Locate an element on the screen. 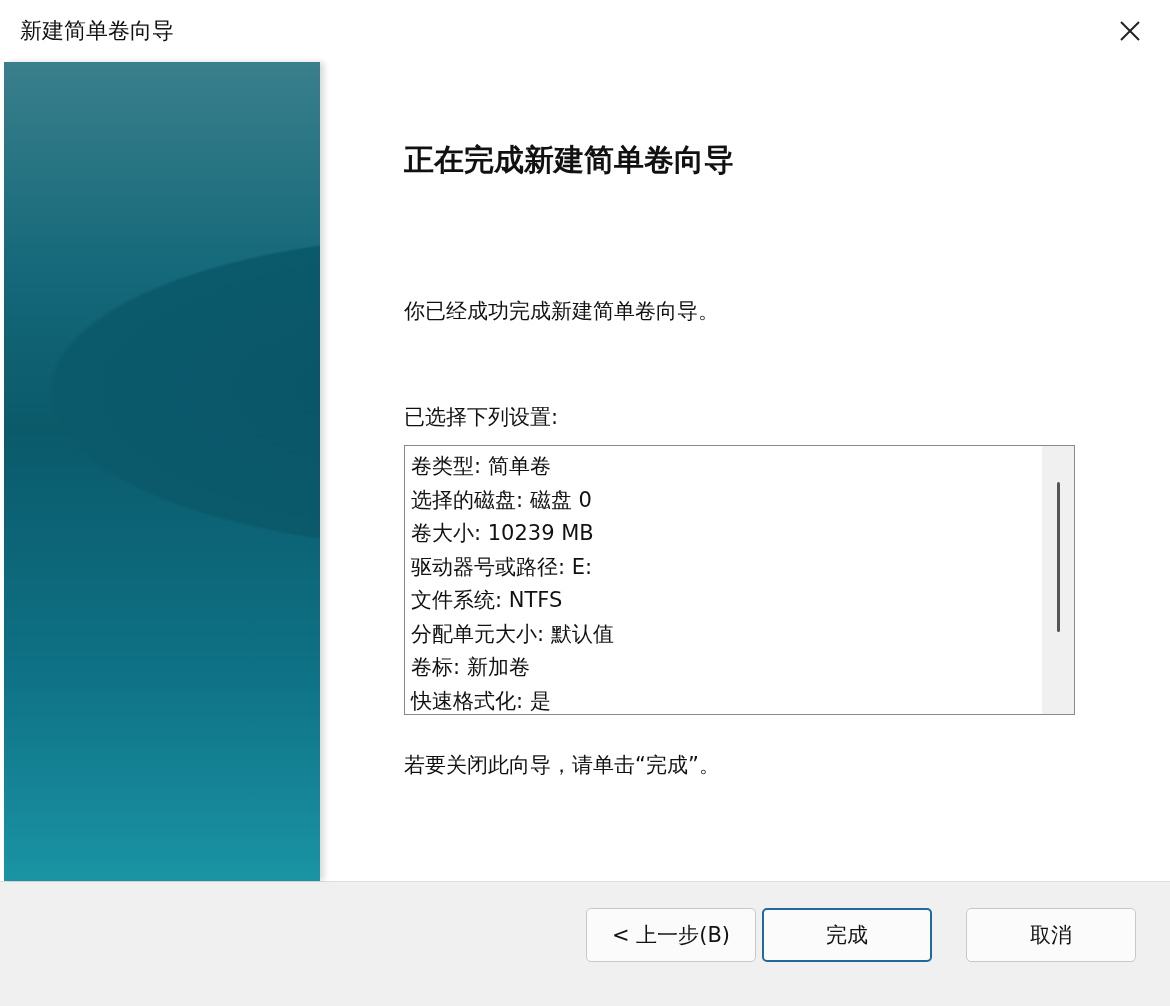 The height and width of the screenshot is (1006, 1170). scrollbar is located at coordinates (1058, 580).